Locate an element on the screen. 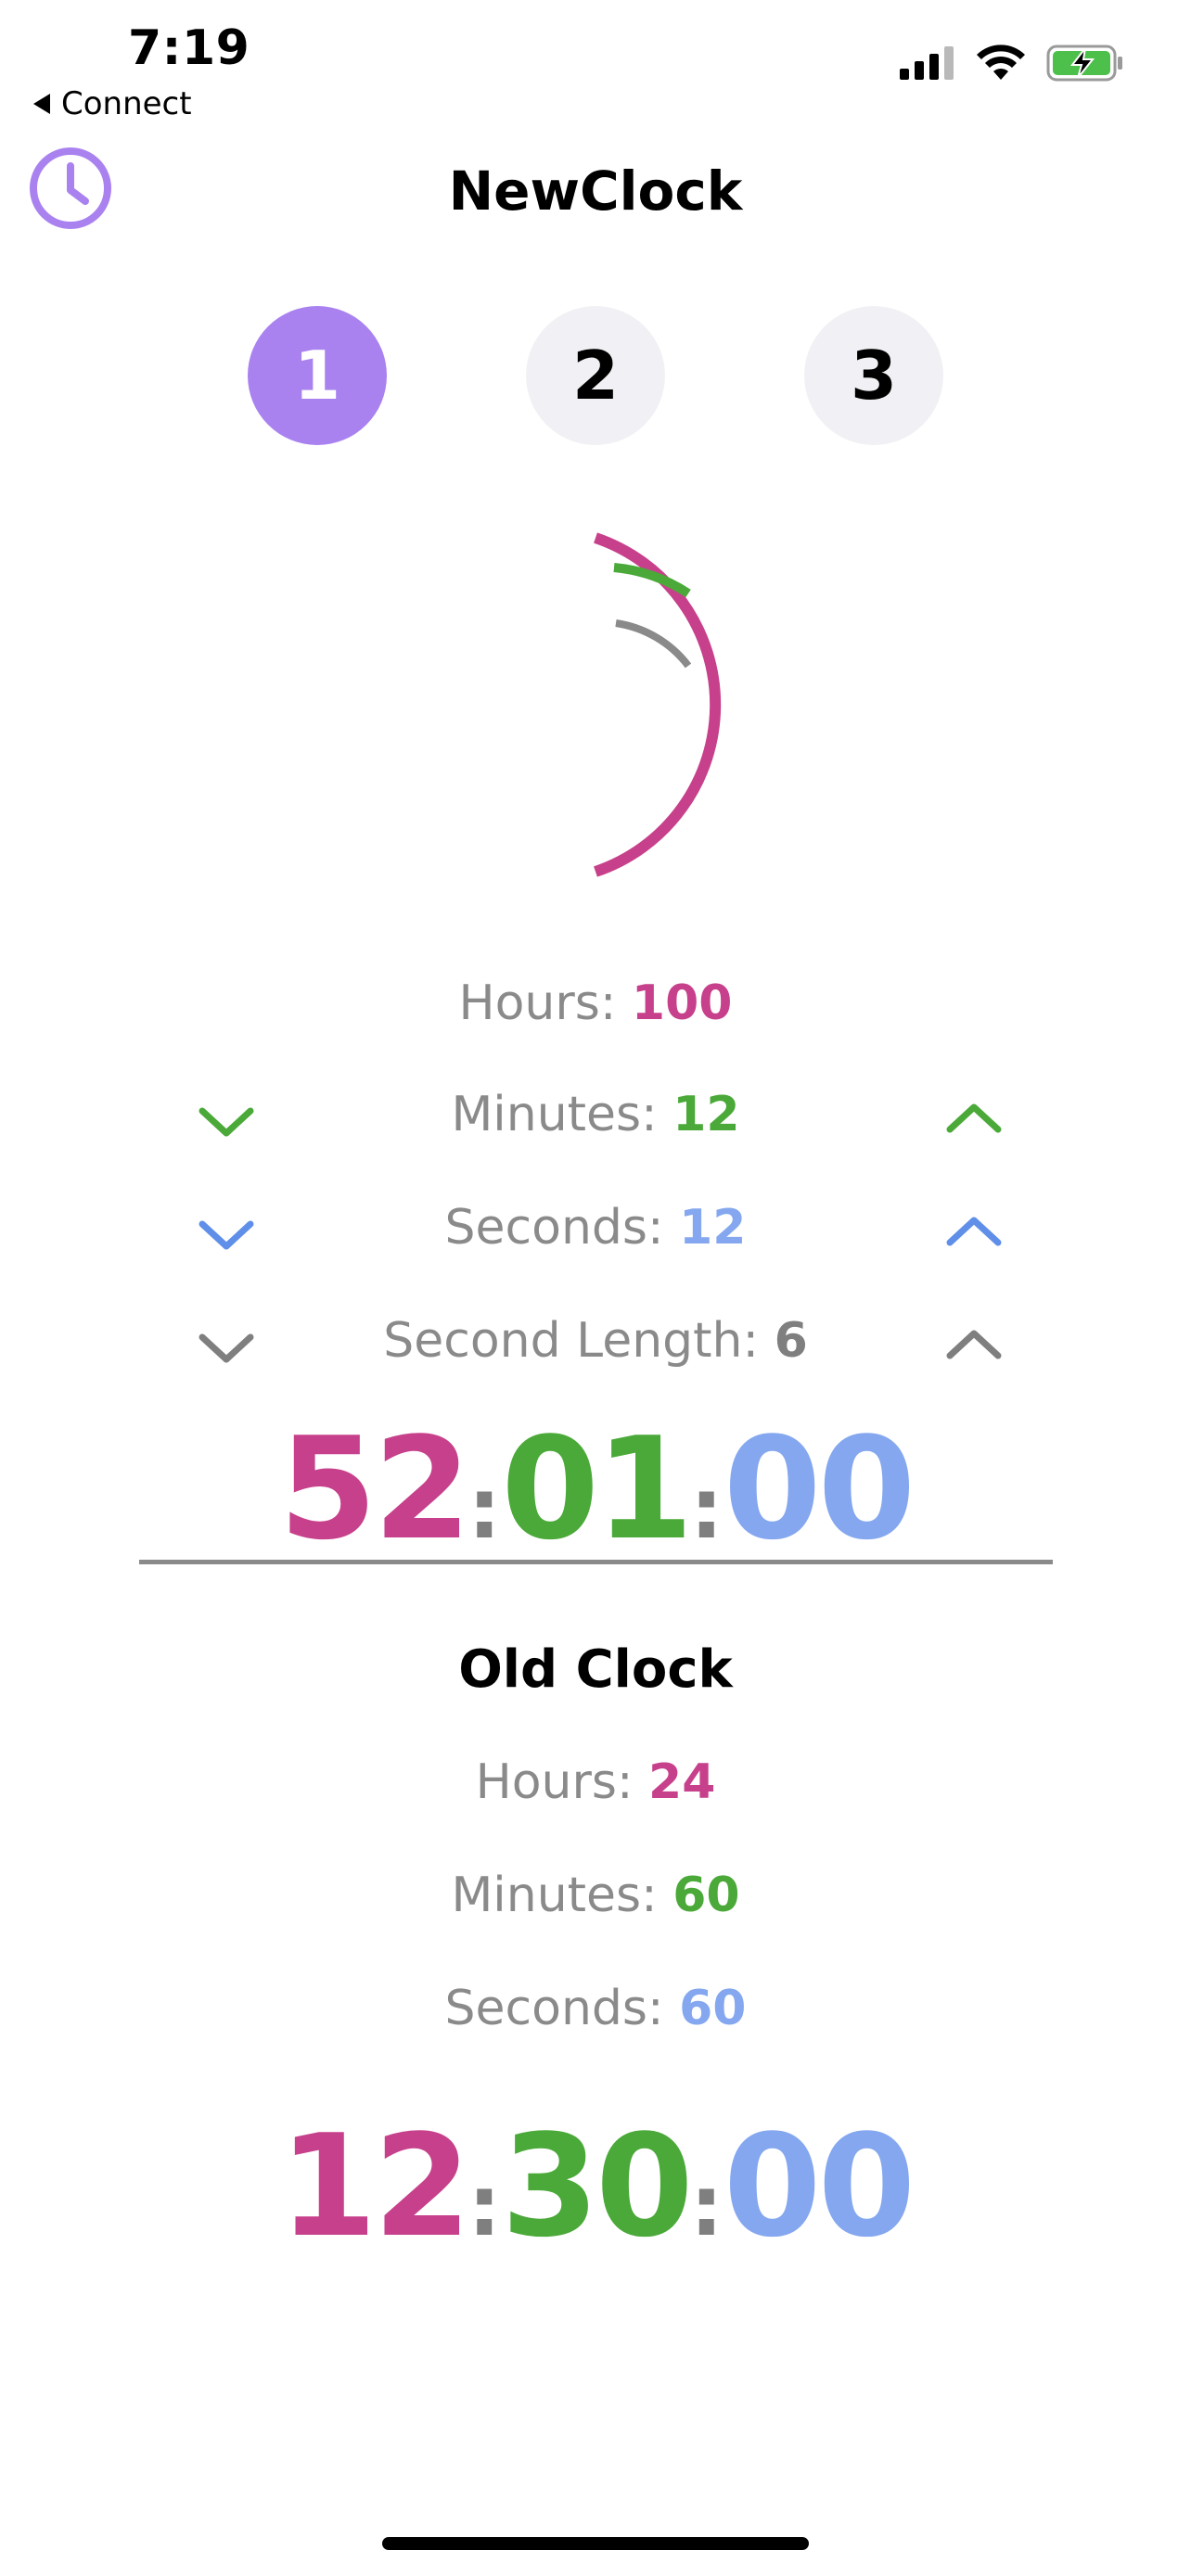 The image size is (1191, 2576). old-hours-setting: Hours: 24 is located at coordinates (595, 1782).